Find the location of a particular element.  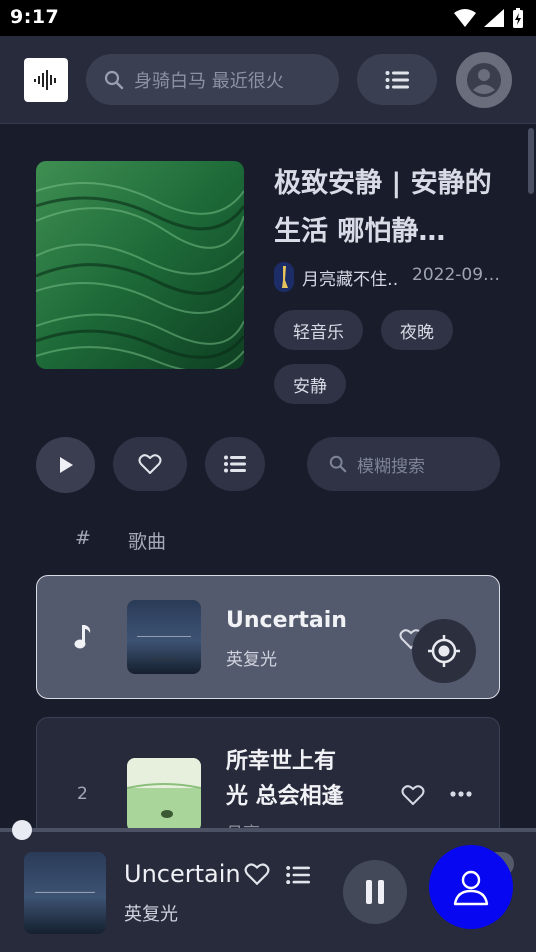

song-artist: 英复光 is located at coordinates (251, 657).